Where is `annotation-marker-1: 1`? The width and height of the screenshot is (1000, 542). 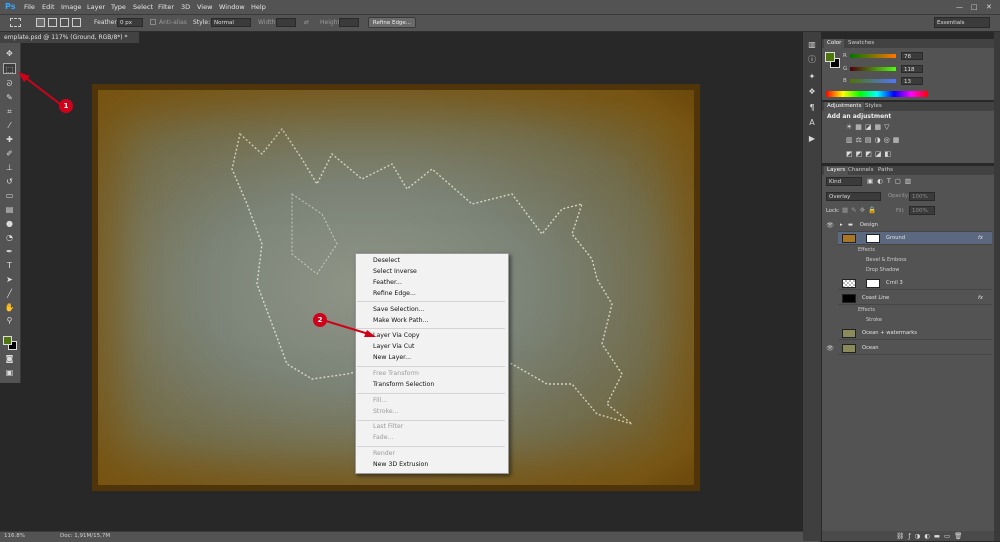 annotation-marker-1: 1 is located at coordinates (66, 106).